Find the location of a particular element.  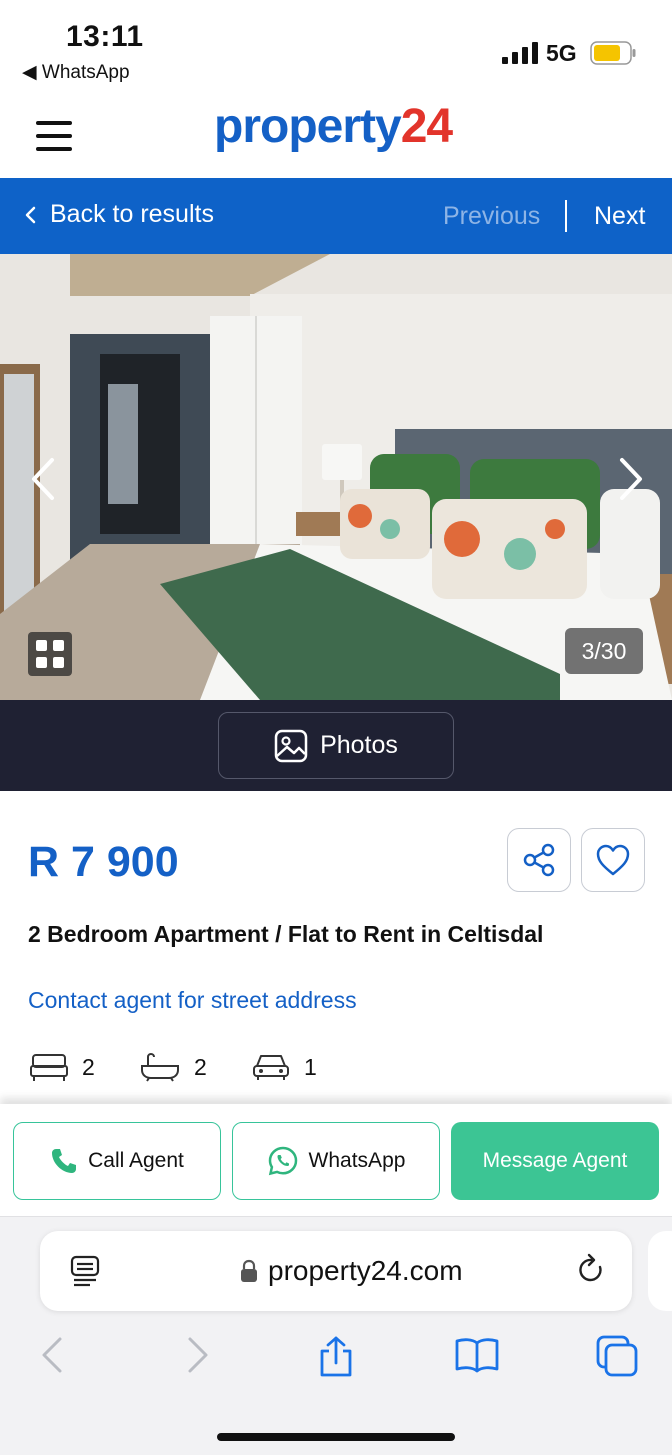

reload-icon is located at coordinates (591, 1270).